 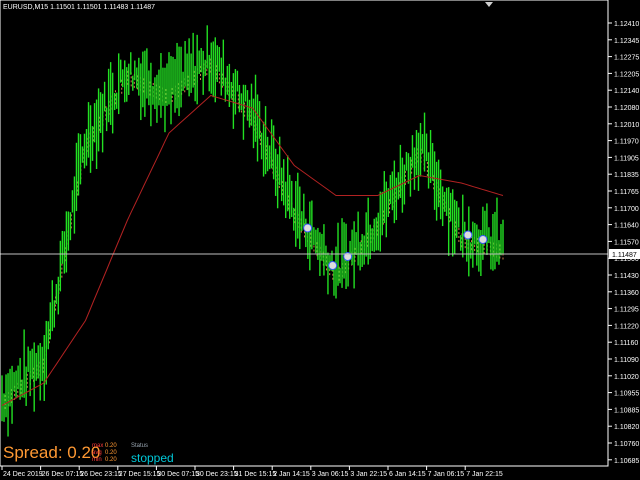 I want to click on time-tick-label: 7 Jan 22:15, so click(x=484, y=474).